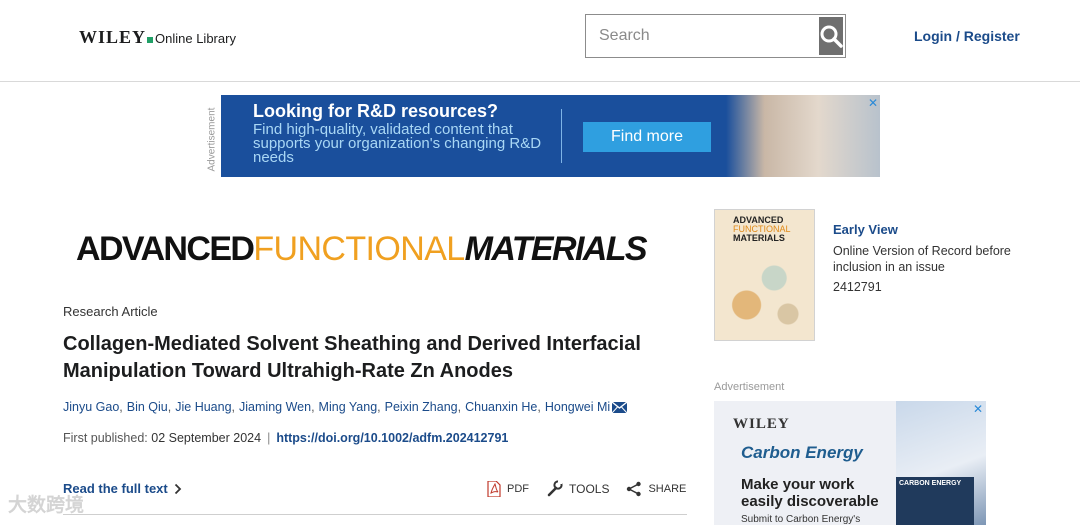  What do you see at coordinates (802, 452) in the screenshot?
I see `side-ad-journal: Carbon Energy` at bounding box center [802, 452].